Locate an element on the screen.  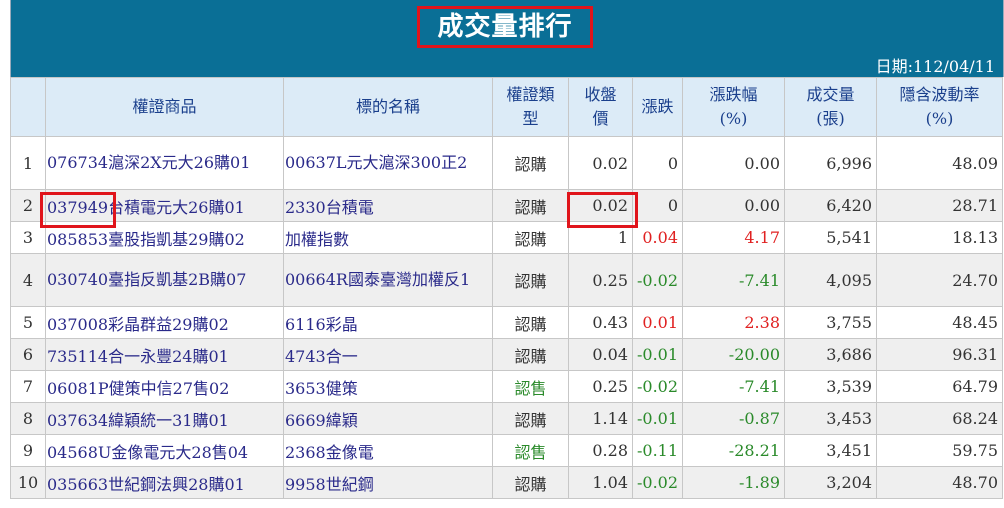
row-number: 2 is located at coordinates (28, 205).